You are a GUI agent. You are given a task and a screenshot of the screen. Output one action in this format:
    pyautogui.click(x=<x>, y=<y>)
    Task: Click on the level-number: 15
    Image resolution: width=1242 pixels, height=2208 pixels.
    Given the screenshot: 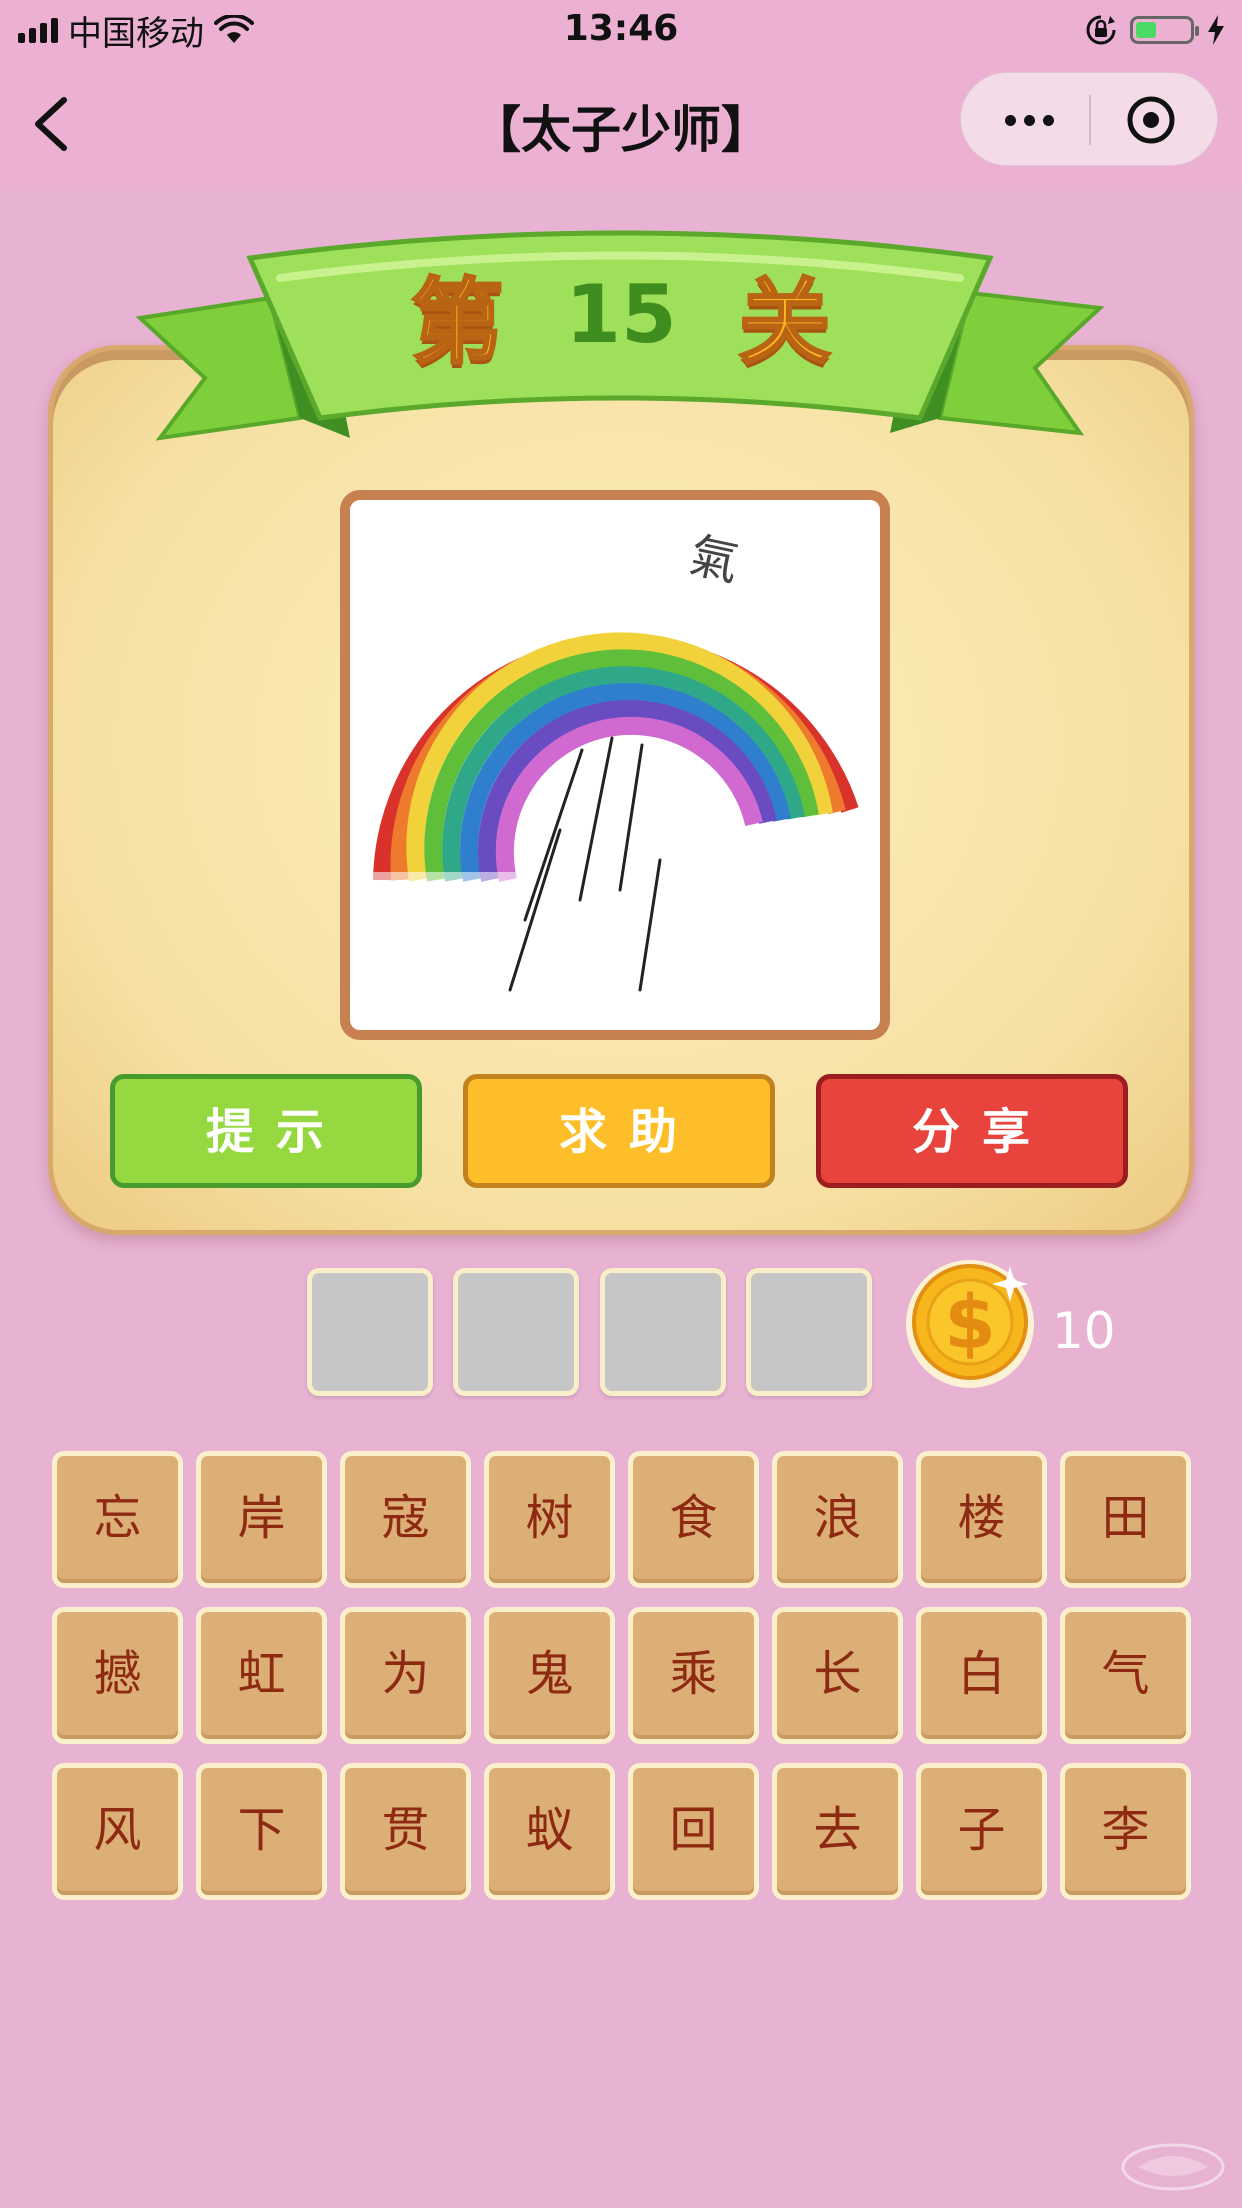 What is the action you would take?
    pyautogui.click(x=621, y=314)
    